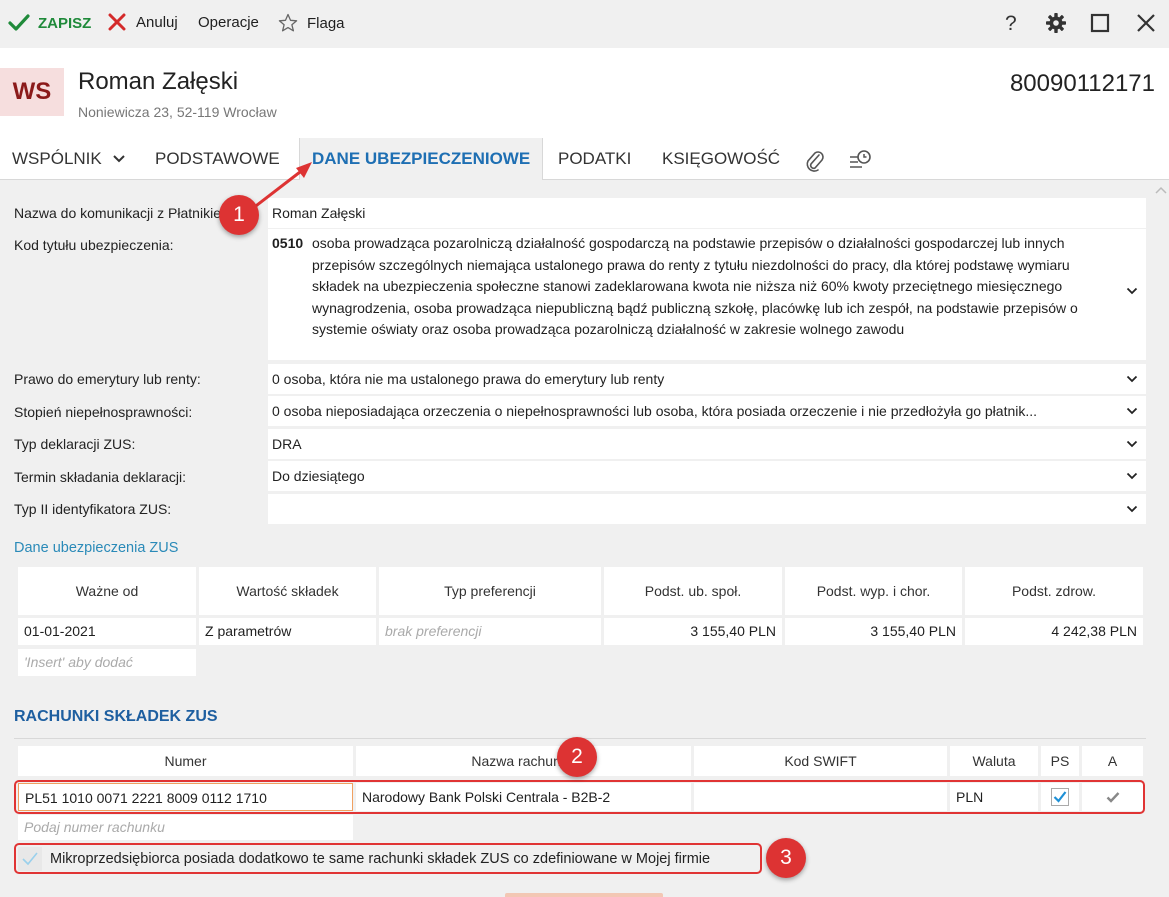 This screenshot has width=1169, height=897. I want to click on annotation-box-account-row, so click(579, 797).